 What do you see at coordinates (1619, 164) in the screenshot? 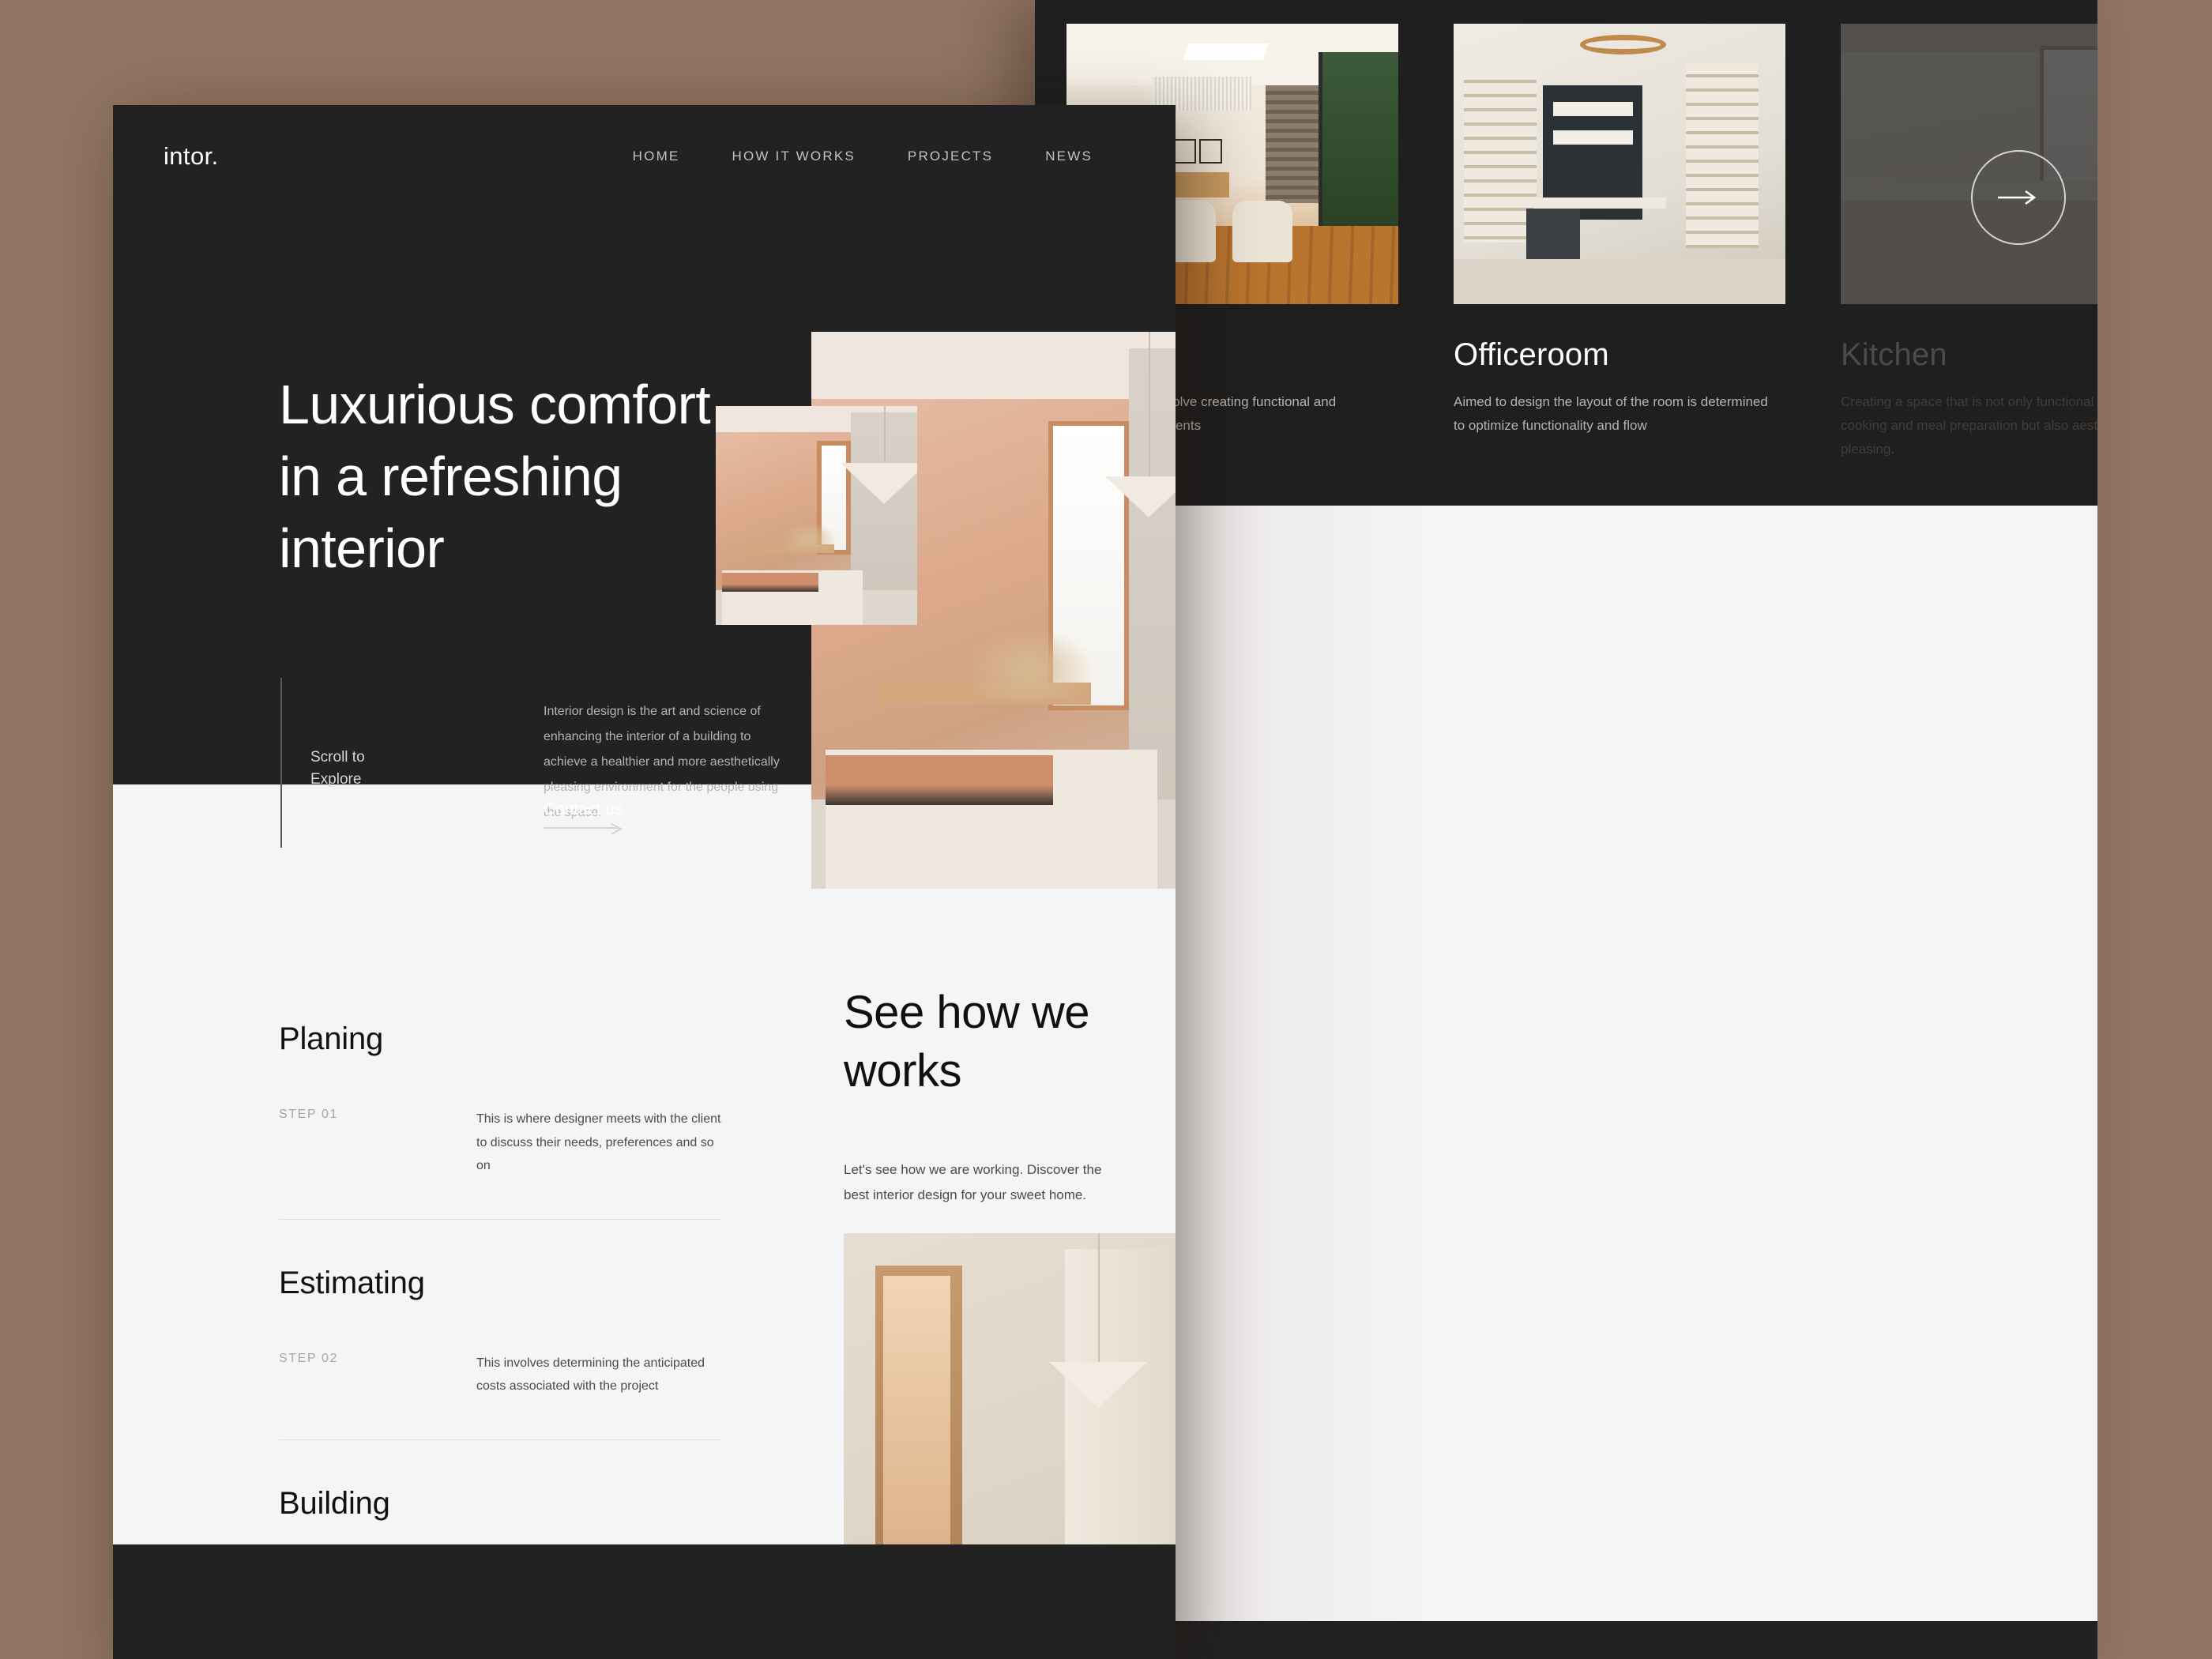
I see `card-image-officeroom` at bounding box center [1619, 164].